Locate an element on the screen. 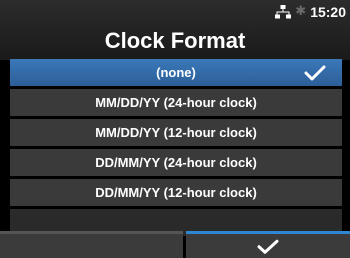 The width and height of the screenshot is (350, 258). option-label: MM/DD/YY (12-hour clock) is located at coordinates (176, 132).